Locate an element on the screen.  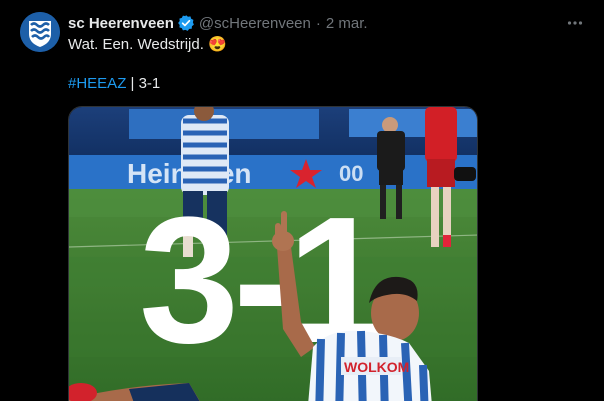
tweet-hashtag-line: #HEEAZ | 3-1 is located at coordinates (114, 84).